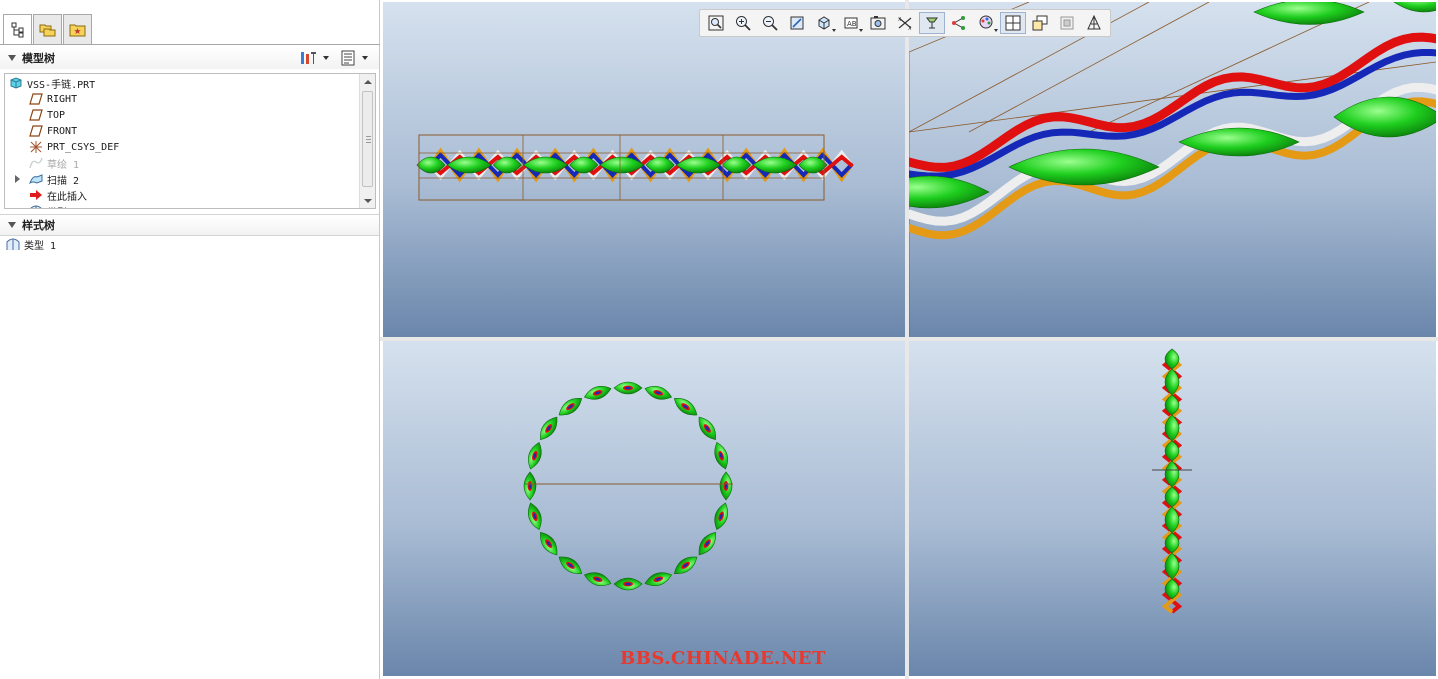 The width and height of the screenshot is (1438, 679). Describe the element at coordinates (326, 58) in the screenshot. I see `tree-settings-dropdown-icon` at that location.